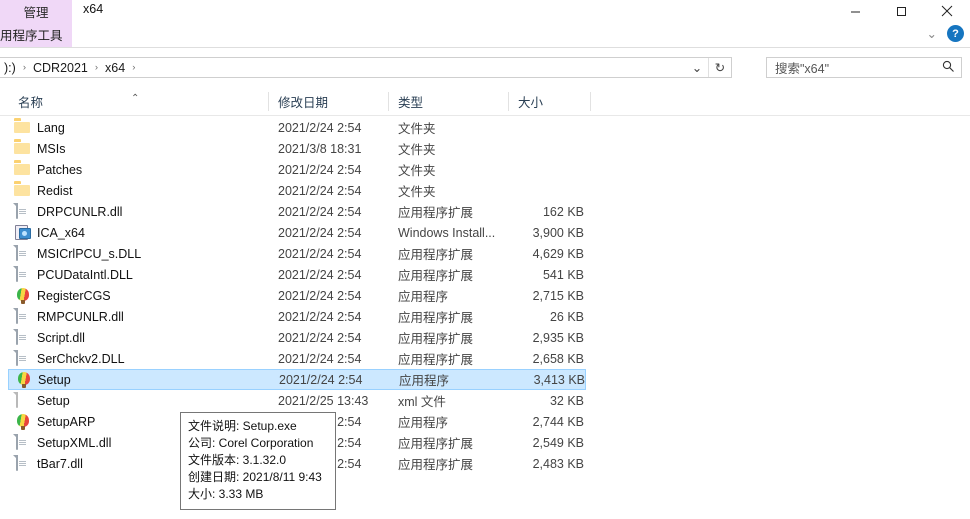 The width and height of the screenshot is (970, 519). I want to click on address-history-dropdown-icon: ⌄, so click(697, 67).